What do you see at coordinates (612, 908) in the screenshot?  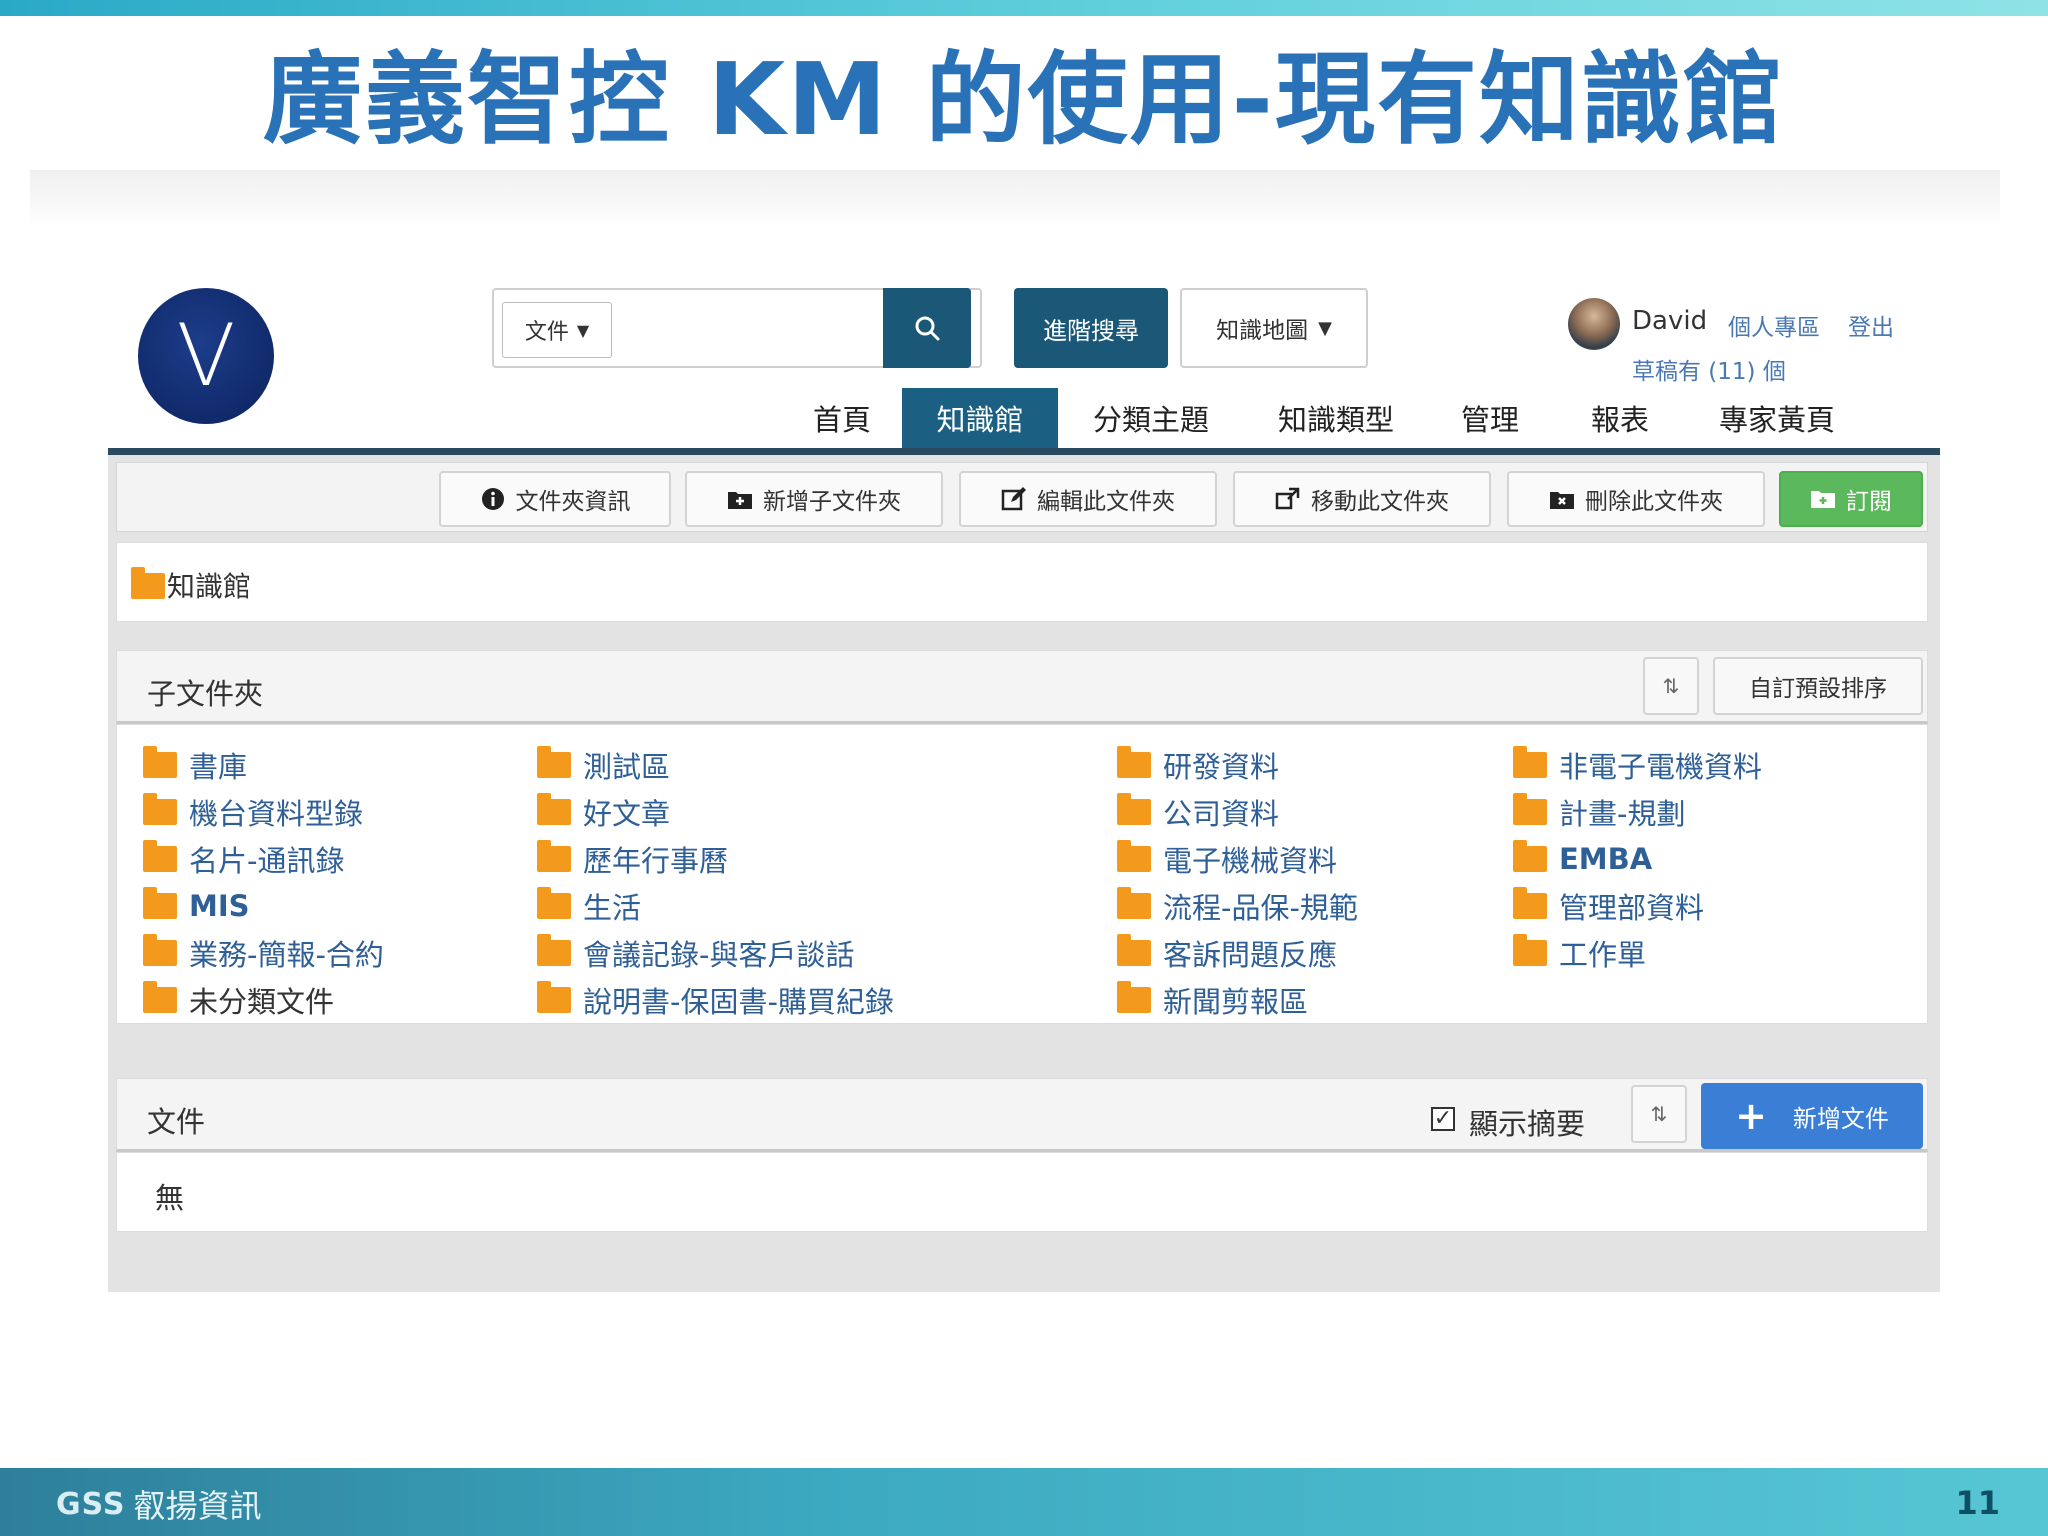 I see `folder-name: 生活` at bounding box center [612, 908].